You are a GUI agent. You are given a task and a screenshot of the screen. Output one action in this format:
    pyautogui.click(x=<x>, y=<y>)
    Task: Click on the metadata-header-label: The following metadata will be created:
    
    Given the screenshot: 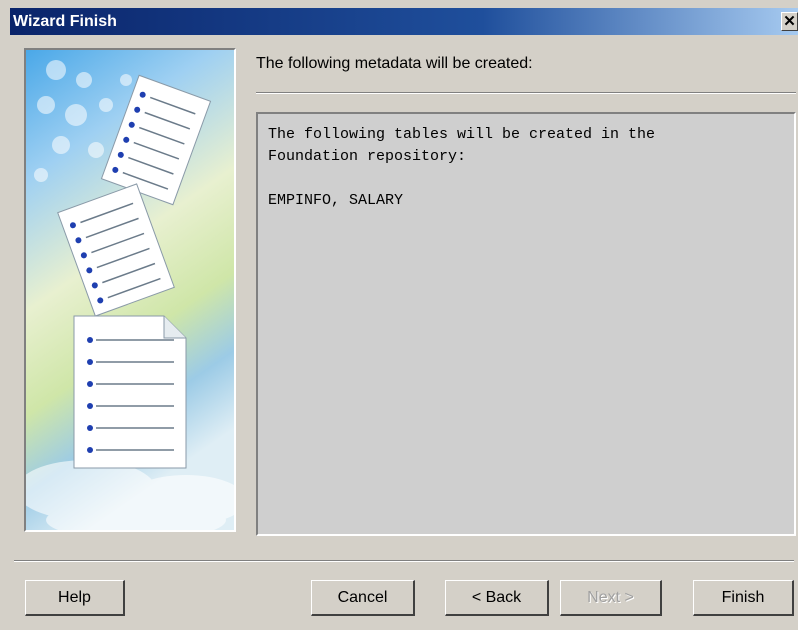 What is the action you would take?
    pyautogui.click(x=394, y=63)
    